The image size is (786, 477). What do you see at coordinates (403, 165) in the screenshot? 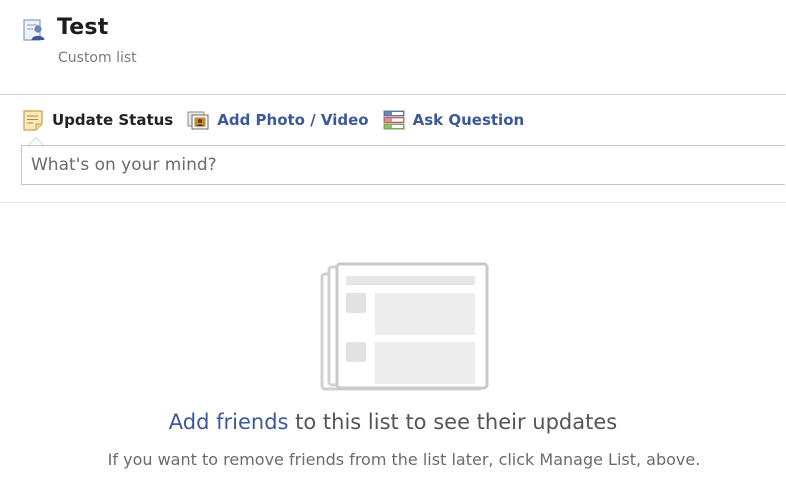
I see `status-input` at bounding box center [403, 165].